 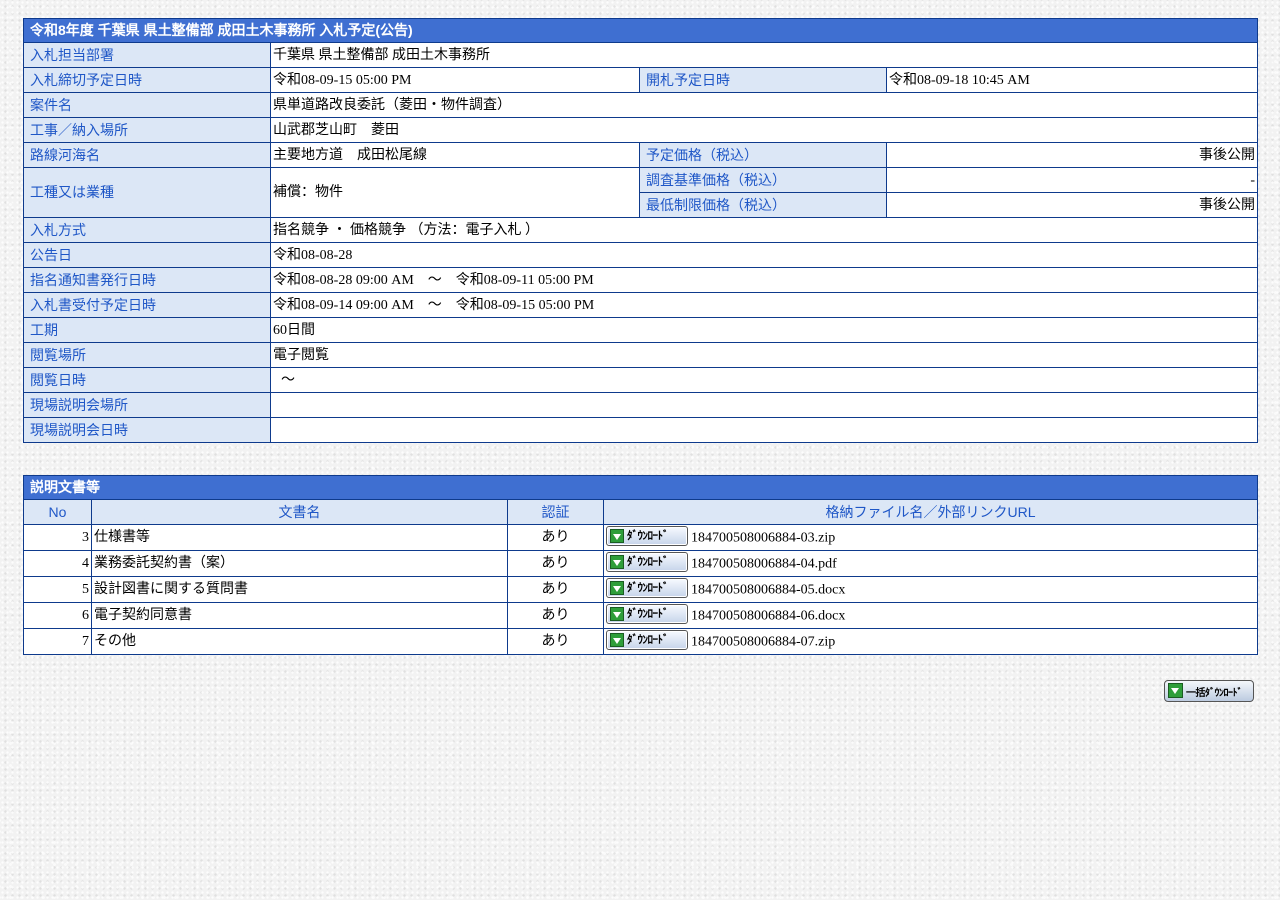 I want to click on label-receipt: 入札書受付予定日時, so click(x=147, y=305).